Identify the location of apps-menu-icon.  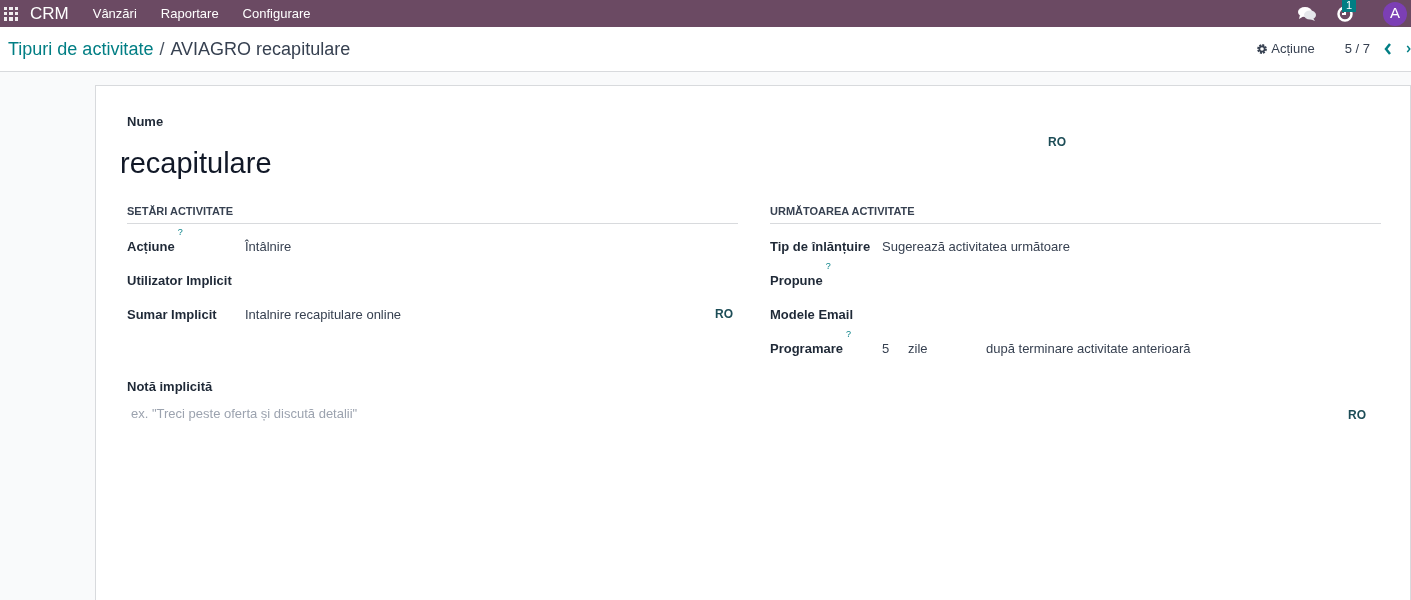
(11, 13).